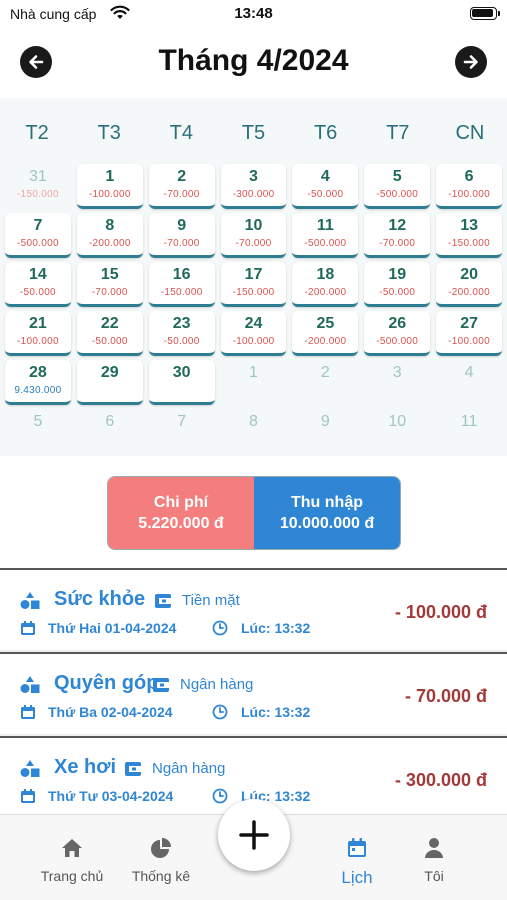 This screenshot has height=900, width=507. What do you see at coordinates (181, 523) in the screenshot?
I see `expense-total: 5.220.000 đ` at bounding box center [181, 523].